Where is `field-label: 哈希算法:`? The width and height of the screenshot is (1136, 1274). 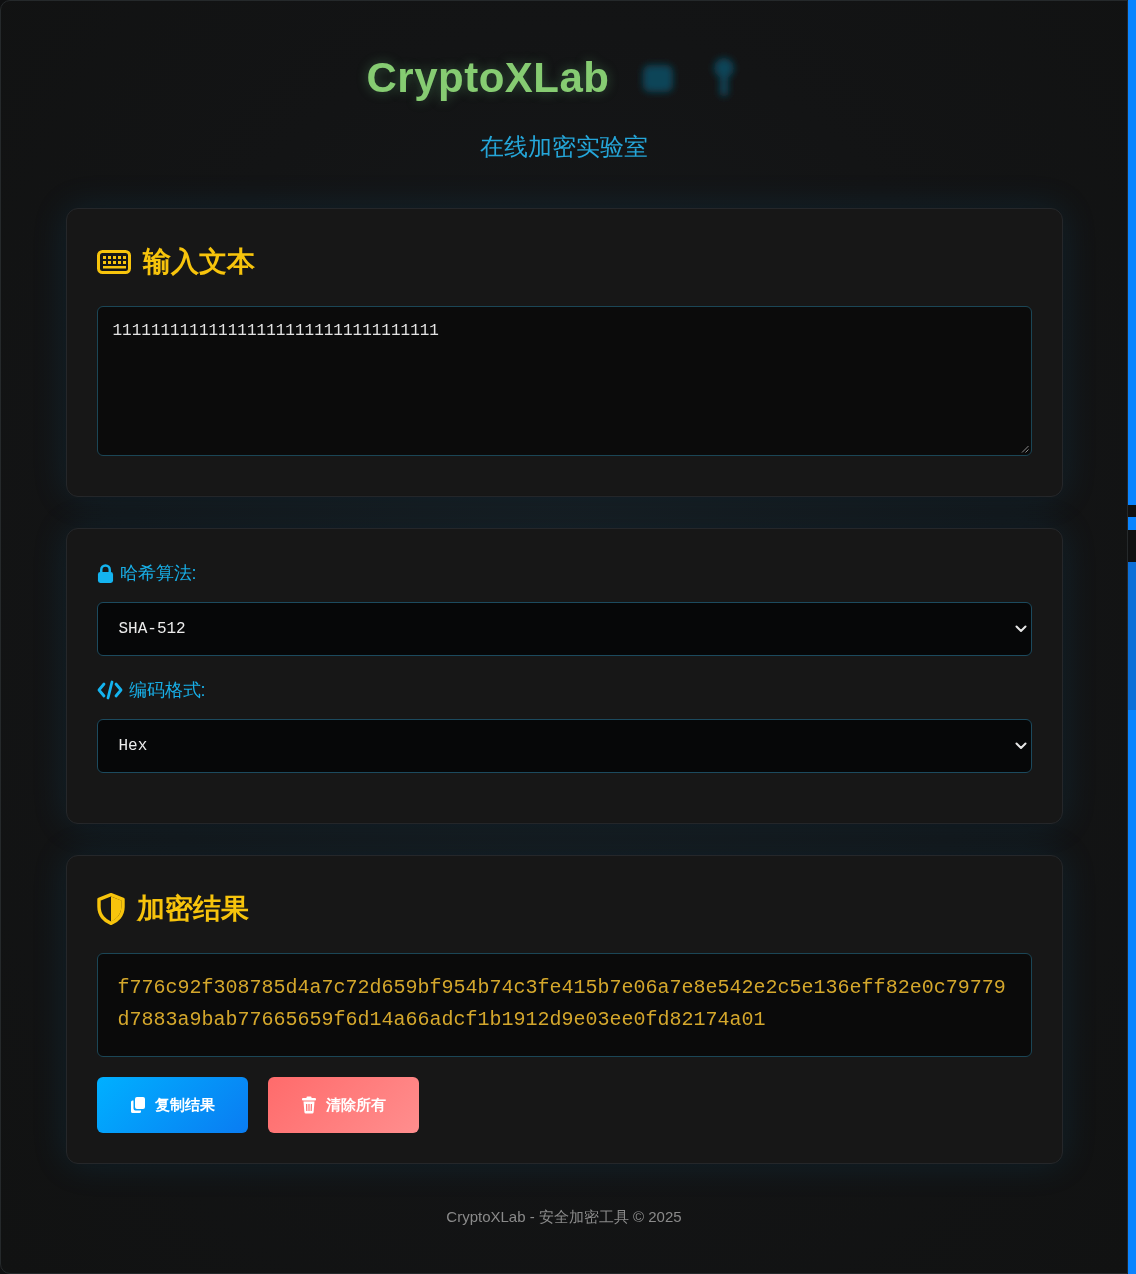 field-label: 哈希算法: is located at coordinates (158, 573).